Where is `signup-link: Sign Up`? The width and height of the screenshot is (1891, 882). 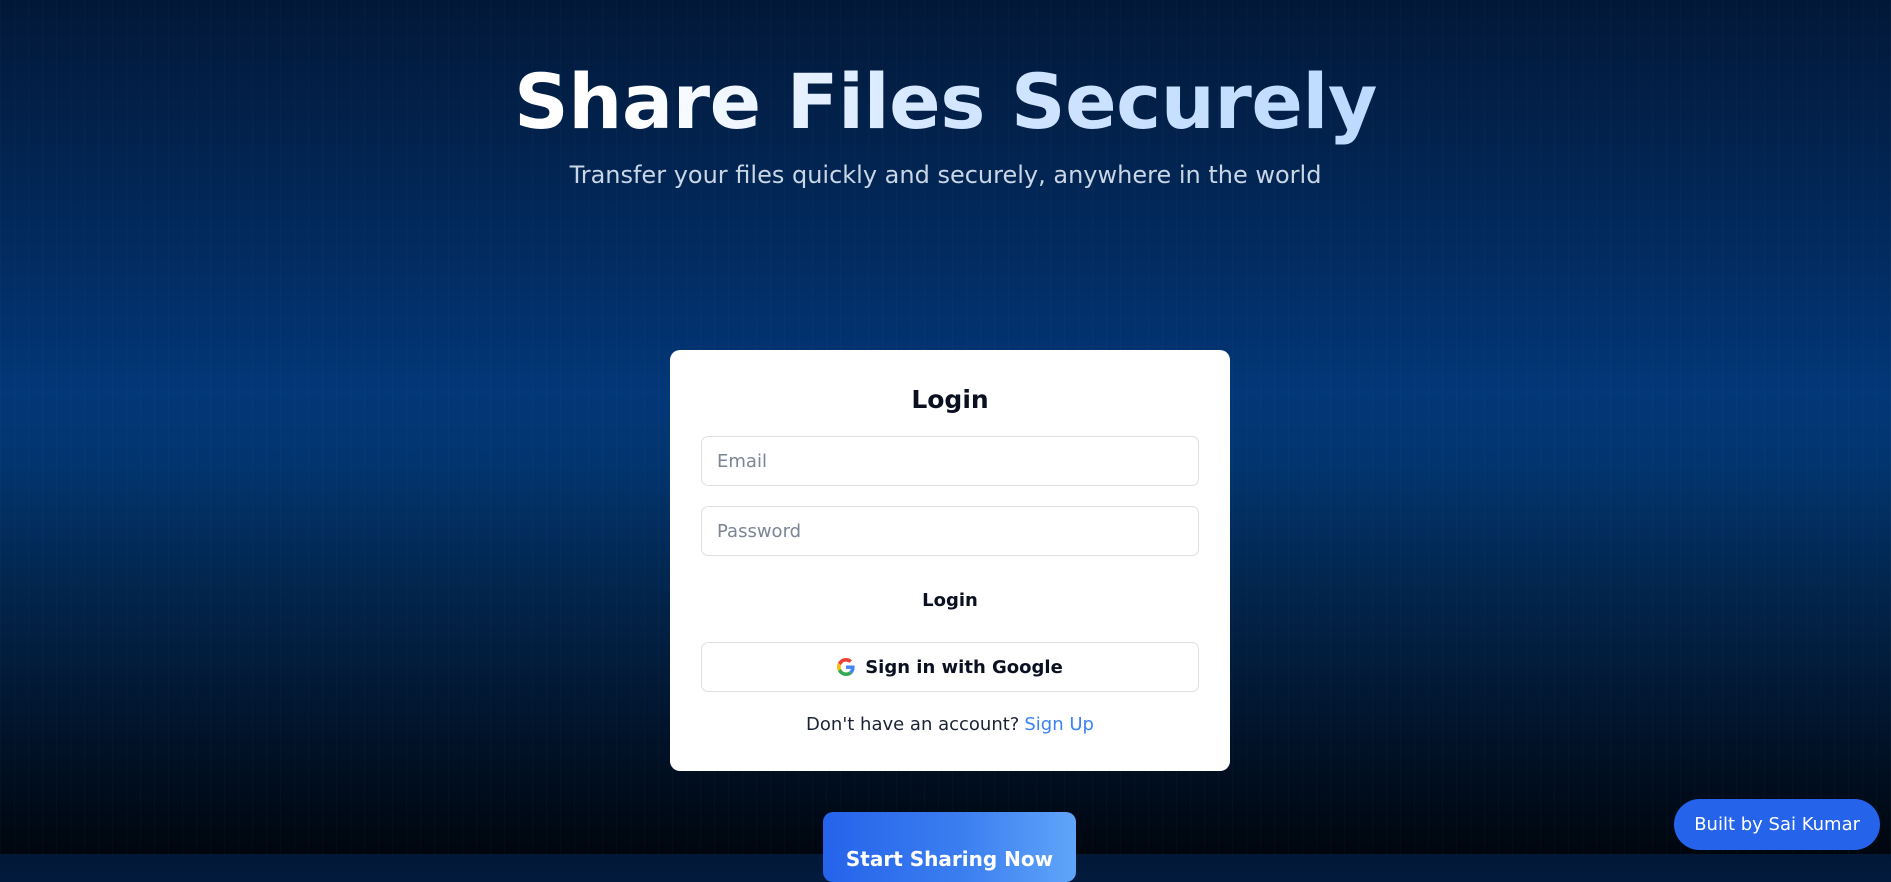 signup-link: Sign Up is located at coordinates (1059, 724).